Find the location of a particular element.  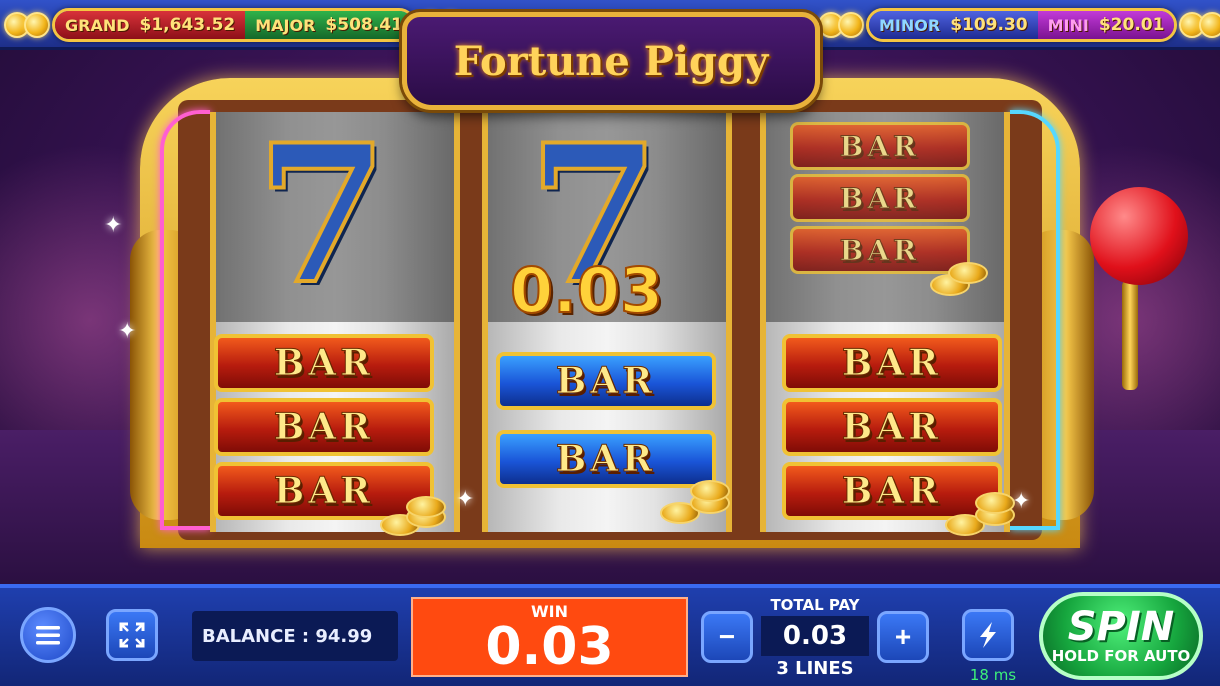

turbo-button is located at coordinates (988, 635).